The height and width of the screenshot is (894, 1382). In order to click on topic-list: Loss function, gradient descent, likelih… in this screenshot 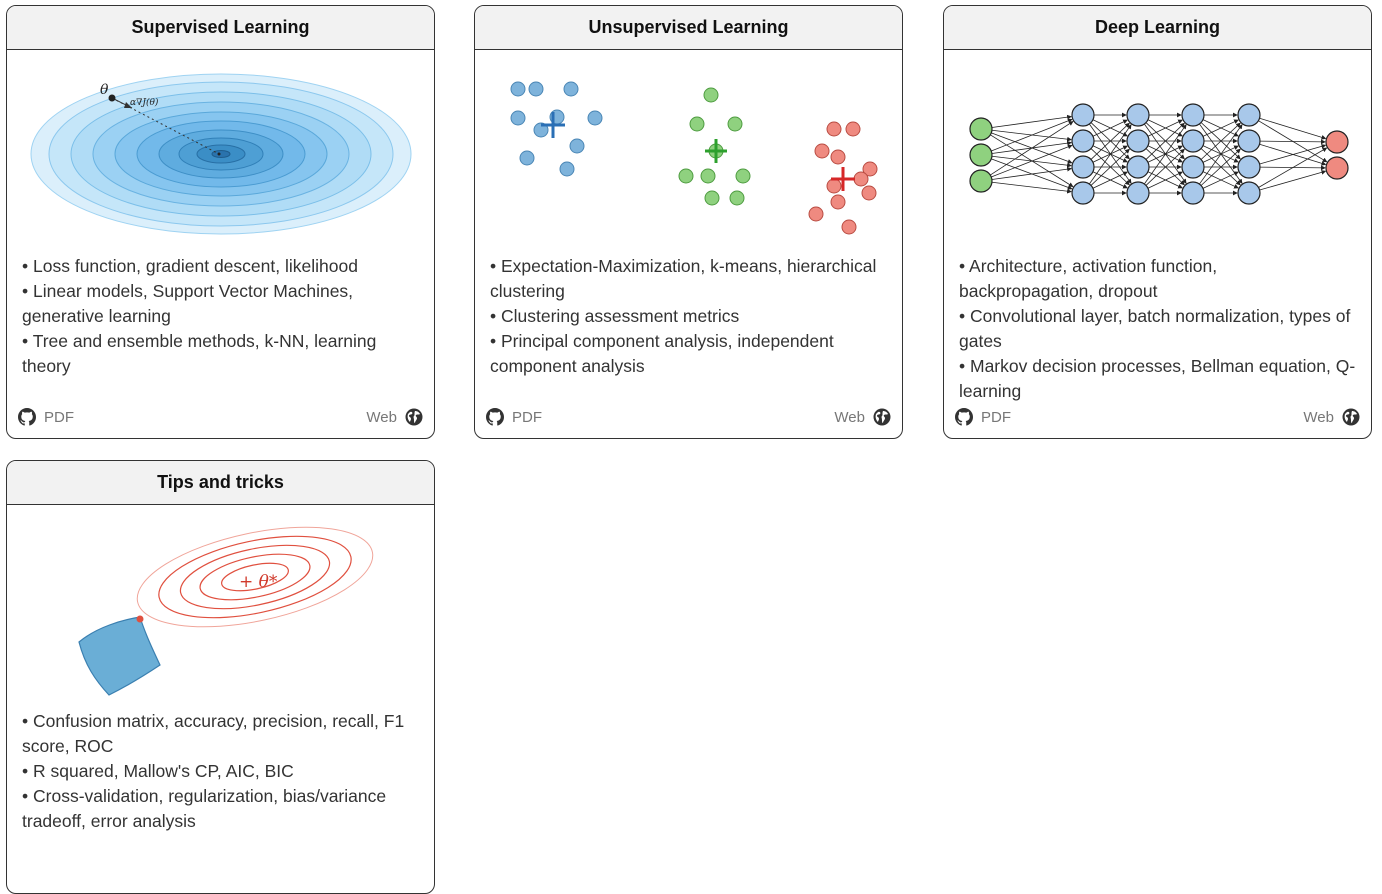, I will do `click(220, 316)`.